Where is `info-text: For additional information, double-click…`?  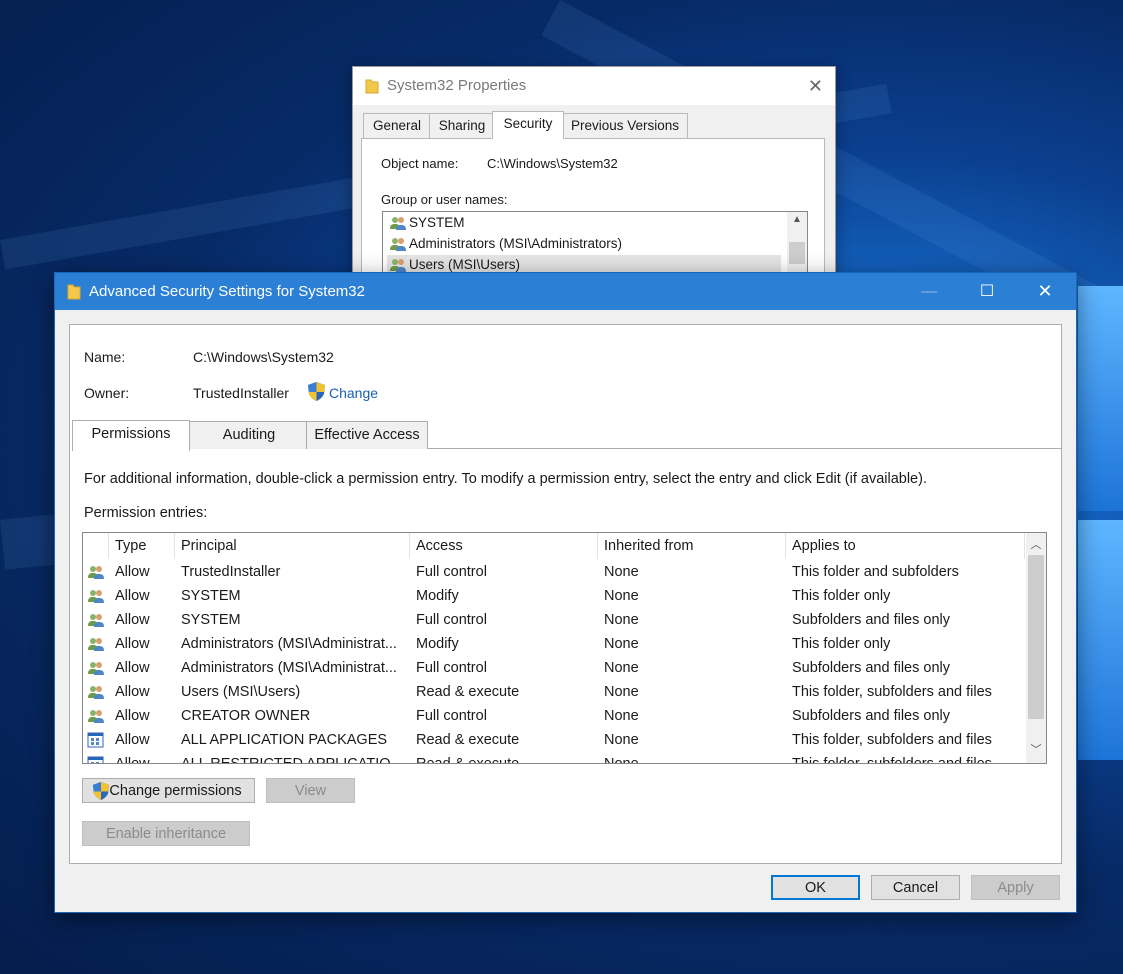
info-text: For additional information, double-click… is located at coordinates (505, 479).